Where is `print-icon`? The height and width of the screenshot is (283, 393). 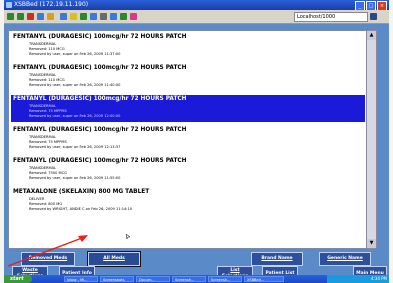 print-icon is located at coordinates (103, 16).